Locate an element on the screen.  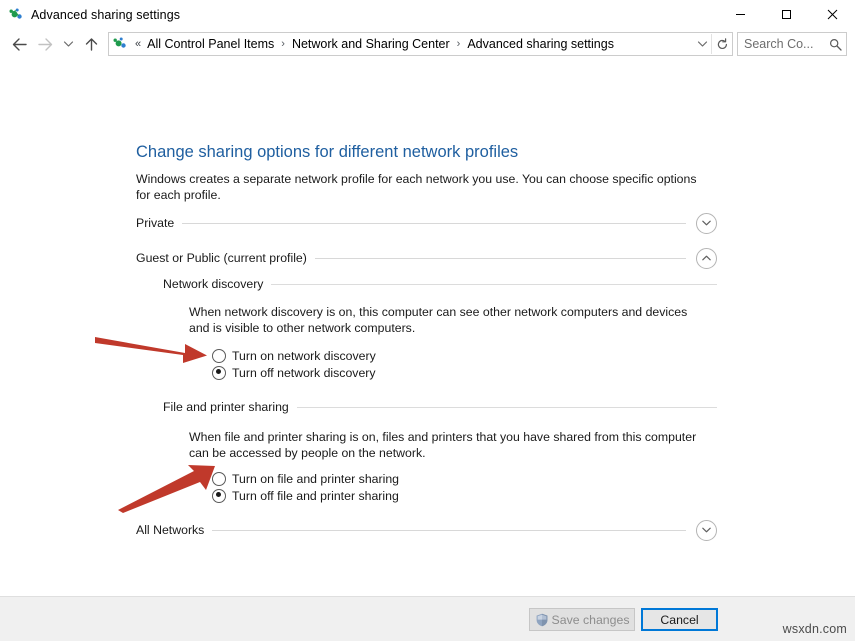
red-arrow-network-discovery is located at coordinates (151, 350).